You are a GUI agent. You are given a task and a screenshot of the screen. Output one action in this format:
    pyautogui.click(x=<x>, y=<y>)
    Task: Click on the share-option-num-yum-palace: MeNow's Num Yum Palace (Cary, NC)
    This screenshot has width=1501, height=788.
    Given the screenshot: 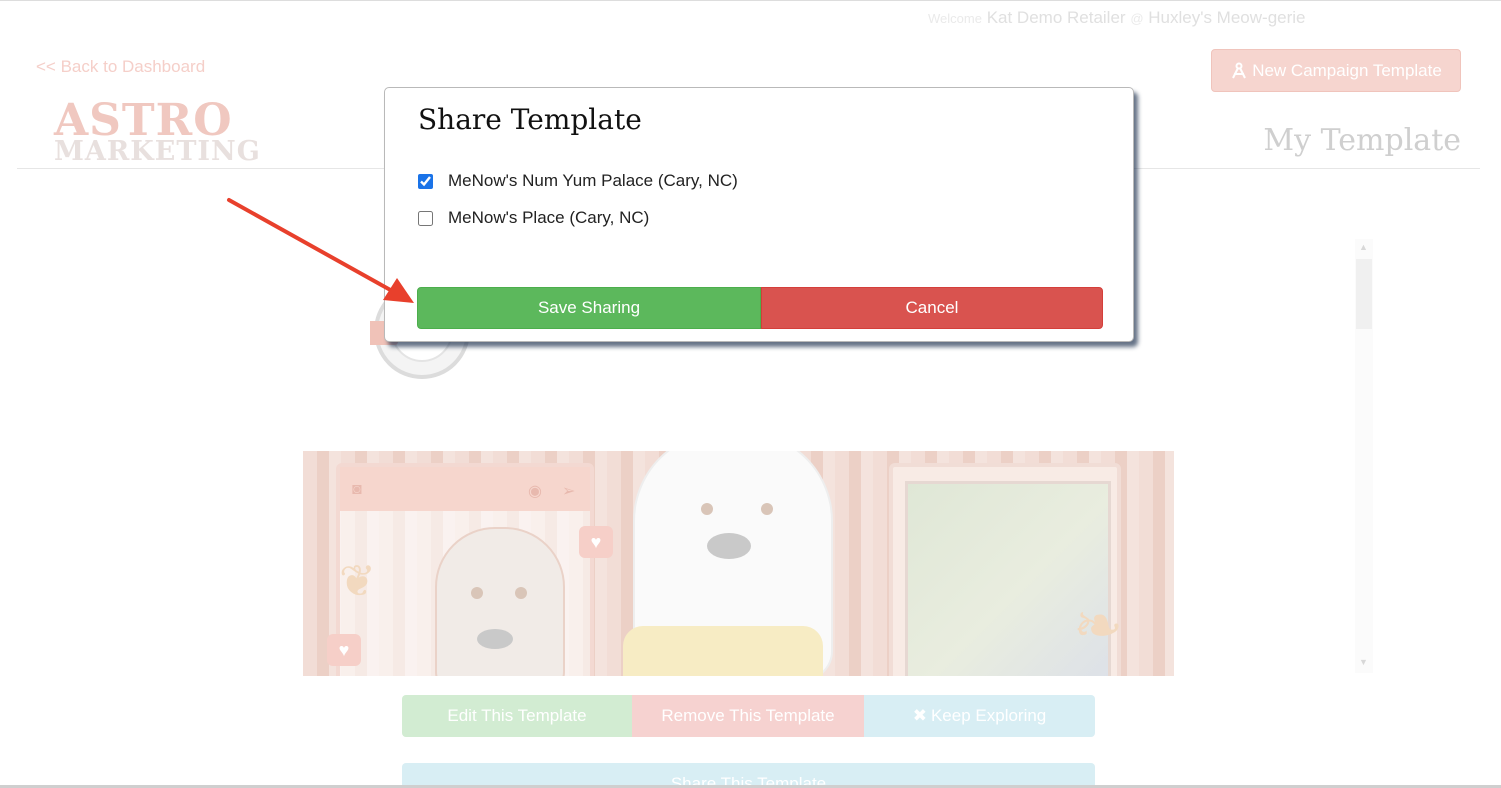 What is the action you would take?
    pyautogui.click(x=577, y=181)
    